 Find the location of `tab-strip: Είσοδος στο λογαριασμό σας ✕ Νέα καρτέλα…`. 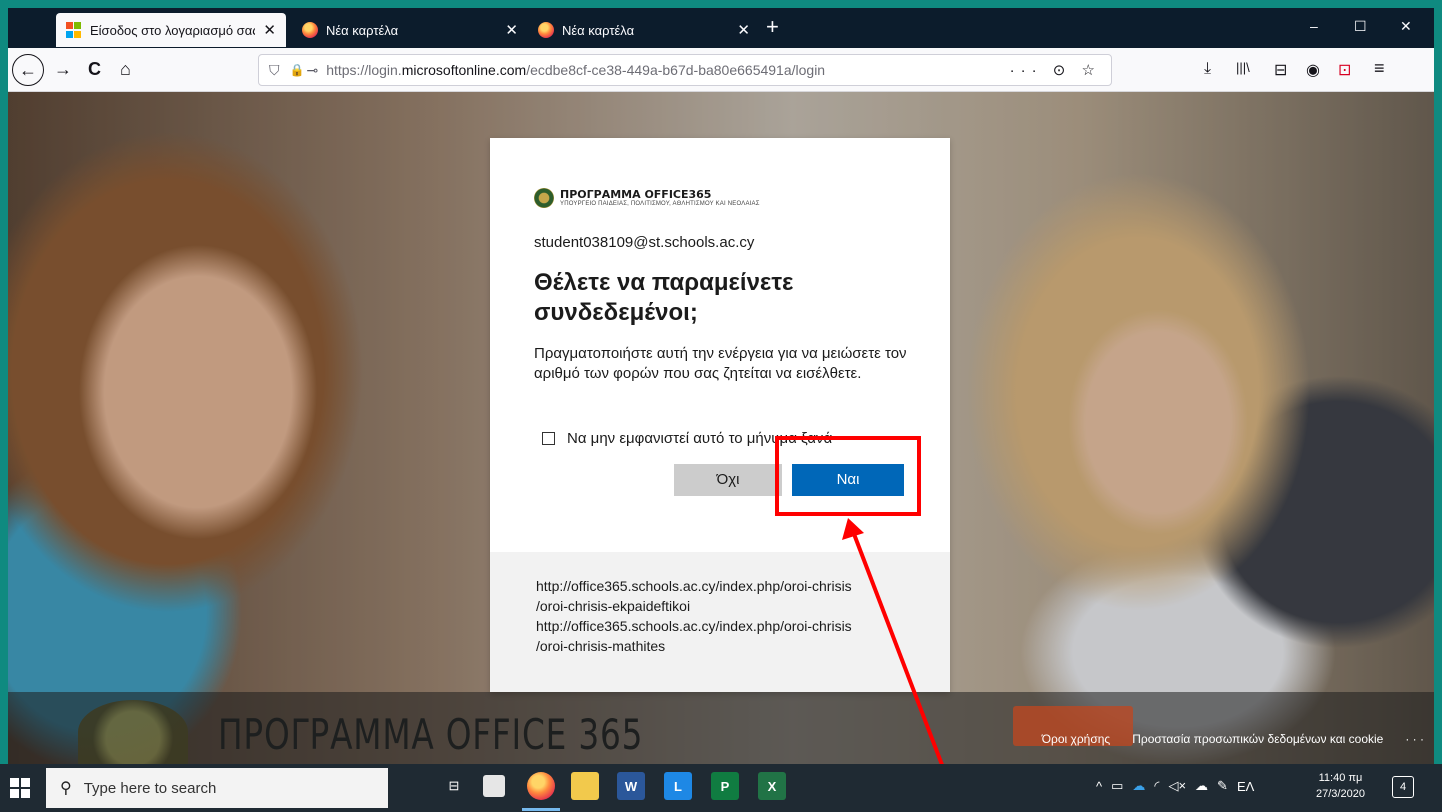

tab-strip: Είσοδος στο λογαριασμό σας ✕ Νέα καρτέλα… is located at coordinates (721, 28).